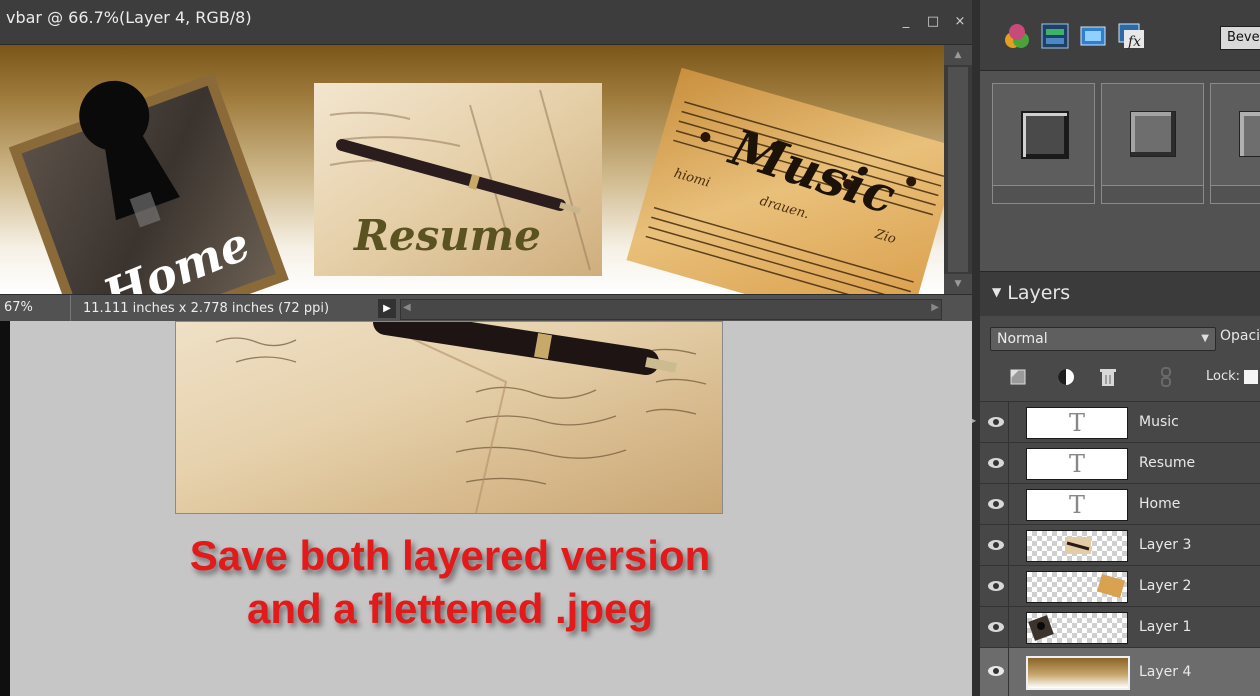 Image resolution: width=1260 pixels, height=696 pixels. What do you see at coordinates (387, 308) in the screenshot?
I see `status-menu-arrow-icon: ▶` at bounding box center [387, 308].